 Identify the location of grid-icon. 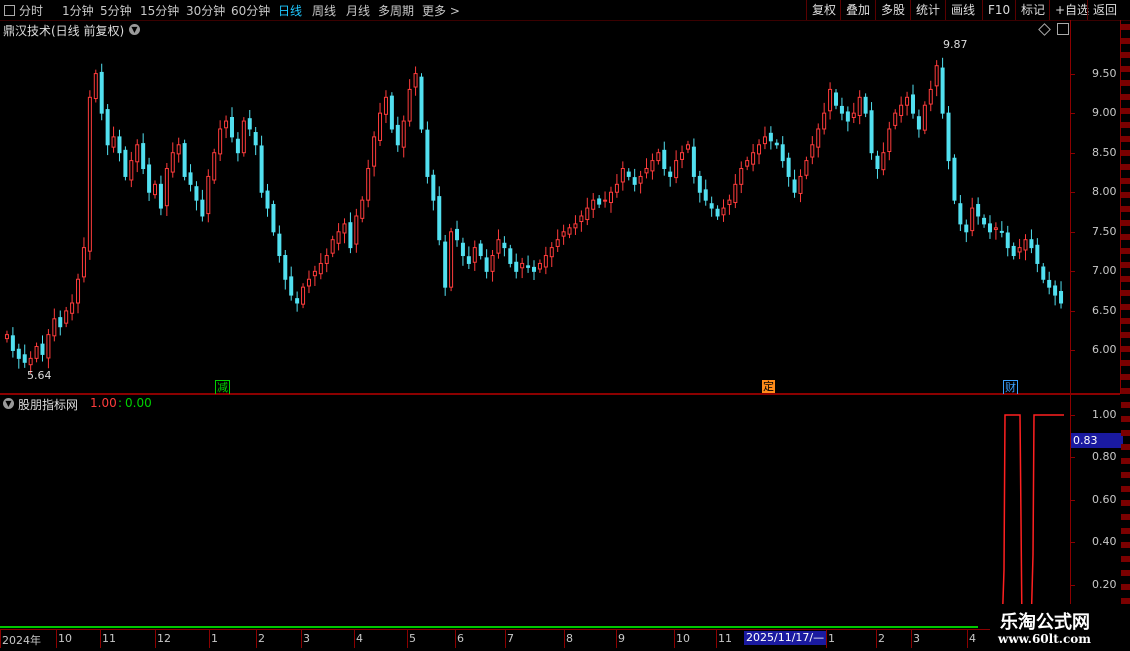
(9, 10).